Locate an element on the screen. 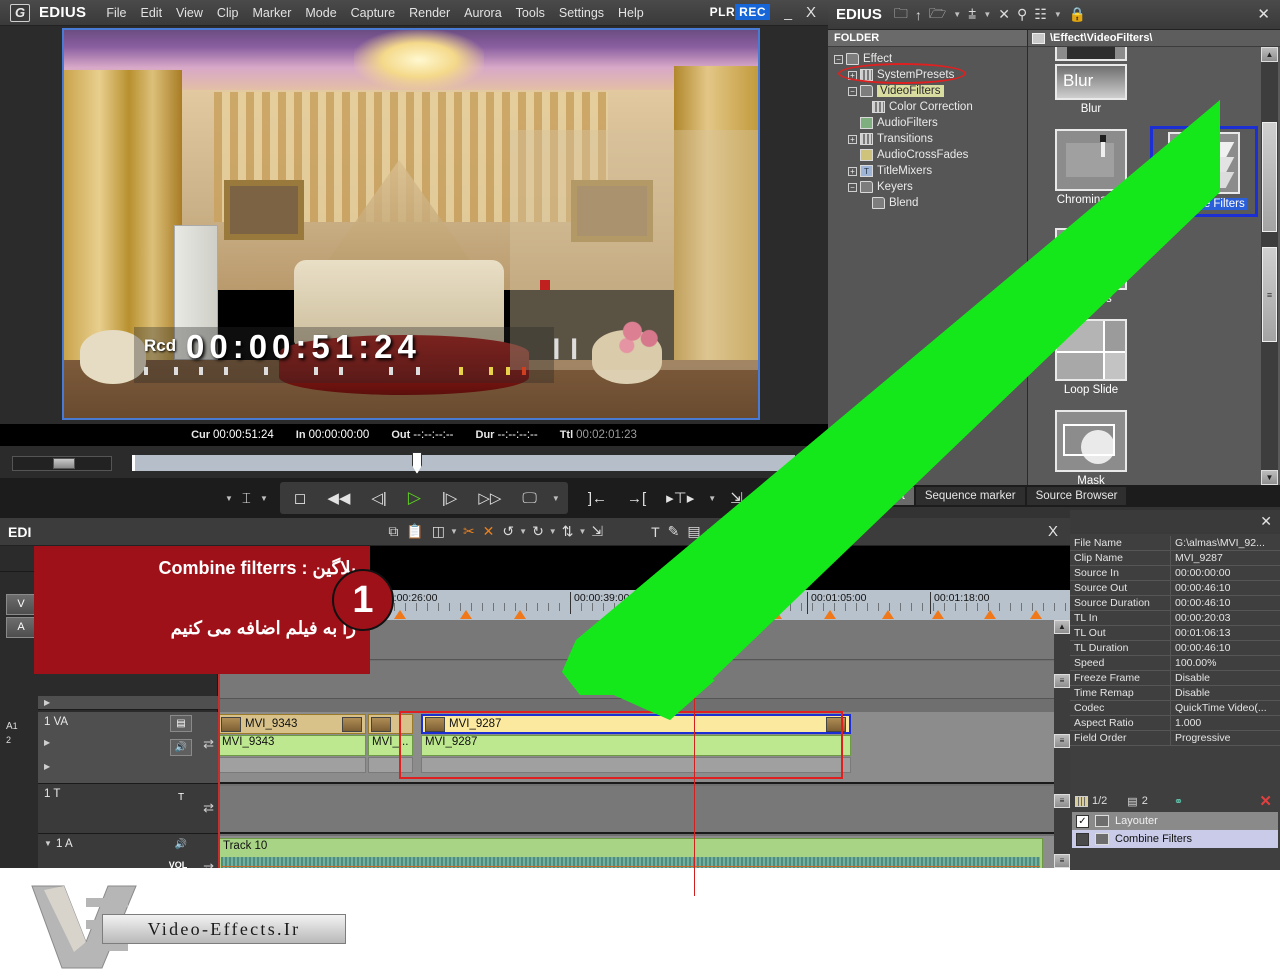 Image resolution: width=1280 pixels, height=979 pixels. set-in-point-icon: ]← is located at coordinates (597, 498).